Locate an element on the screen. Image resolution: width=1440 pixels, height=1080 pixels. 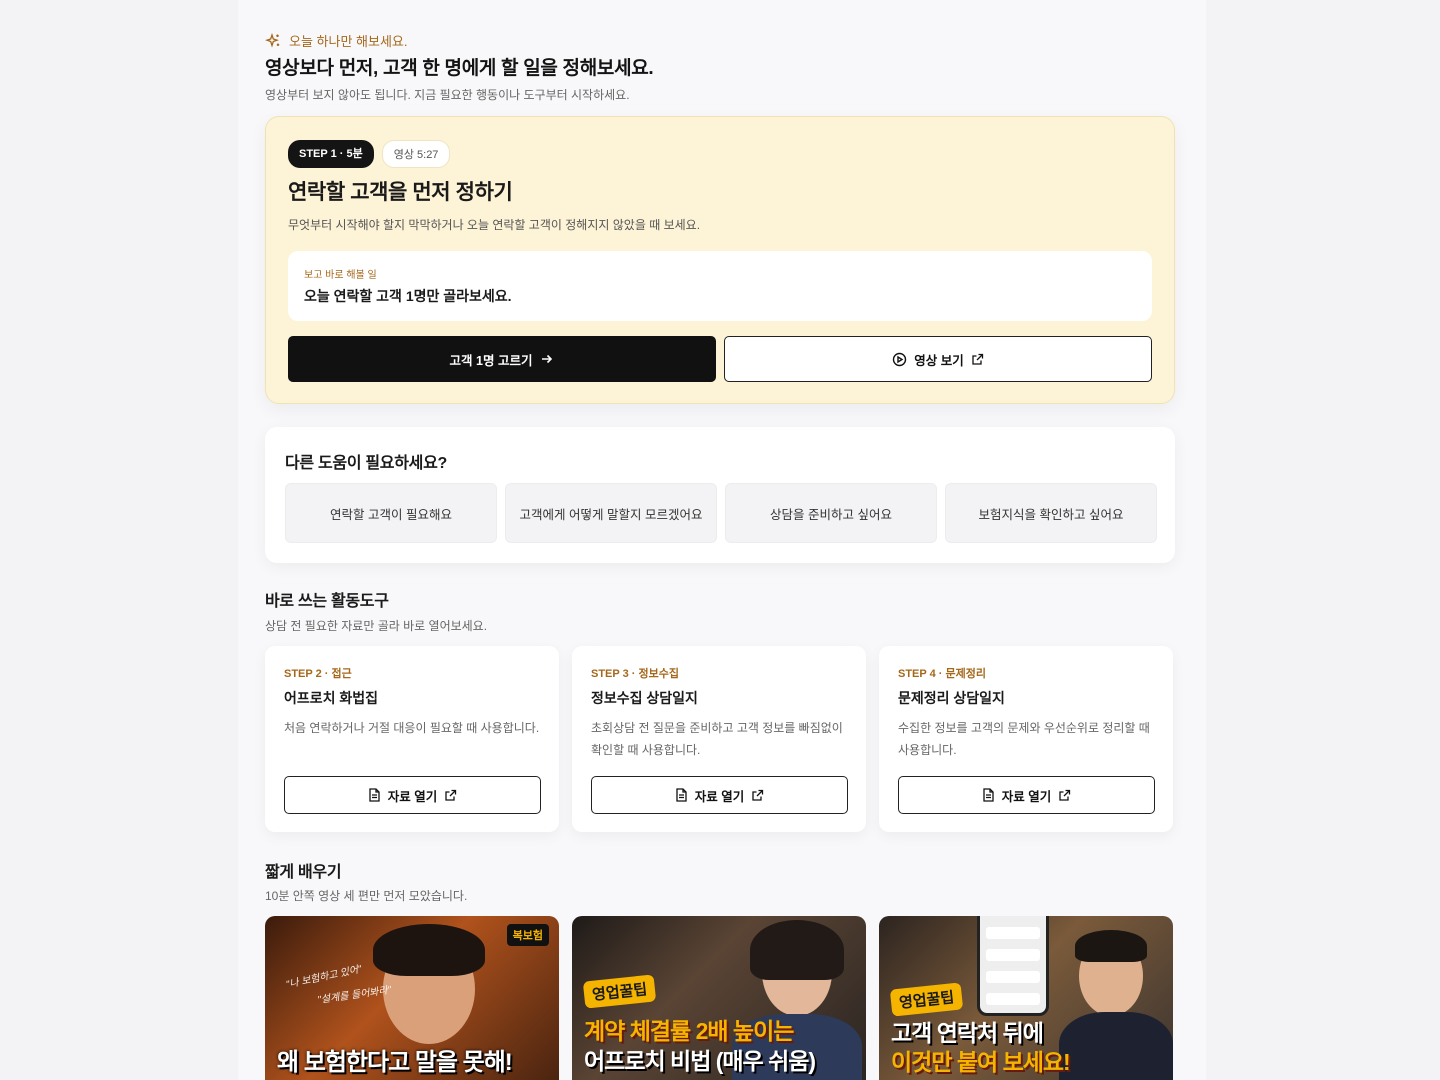
video-thumbnail: 영업꿀팁 계약 체결률 2배 높이는 어프로치 비법 (매우 쉬움) is located at coordinates (719, 998).